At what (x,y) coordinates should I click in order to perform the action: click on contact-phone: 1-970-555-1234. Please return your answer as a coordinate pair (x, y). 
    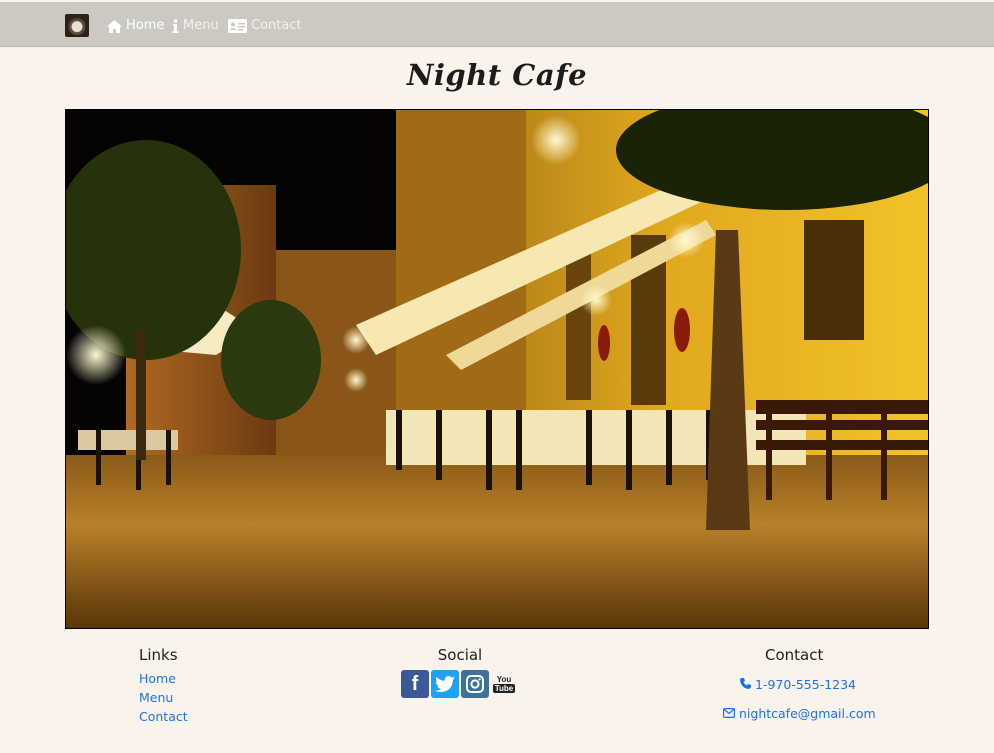
    Looking at the image, I should click on (798, 685).